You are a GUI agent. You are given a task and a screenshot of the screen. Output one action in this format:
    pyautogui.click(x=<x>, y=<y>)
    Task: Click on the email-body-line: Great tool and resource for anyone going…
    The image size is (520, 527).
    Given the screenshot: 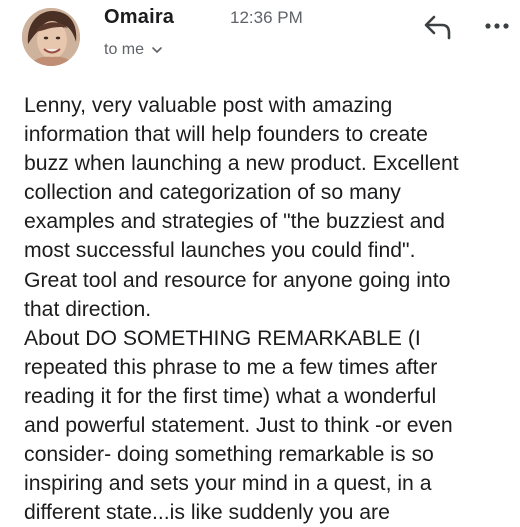 What is the action you would take?
    pyautogui.click(x=237, y=280)
    